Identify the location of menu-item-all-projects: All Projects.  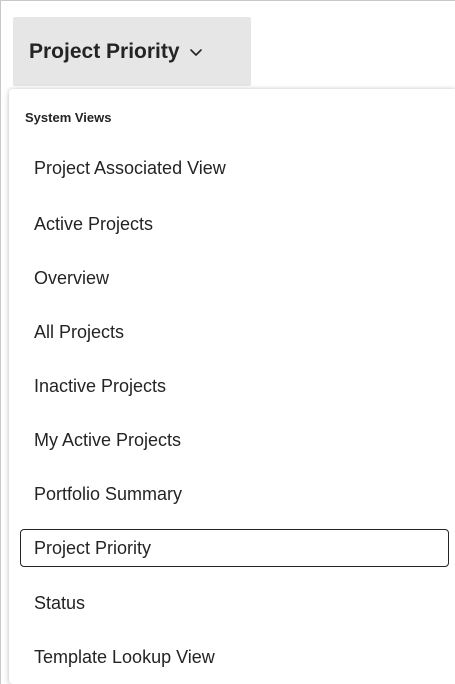
(234, 332).